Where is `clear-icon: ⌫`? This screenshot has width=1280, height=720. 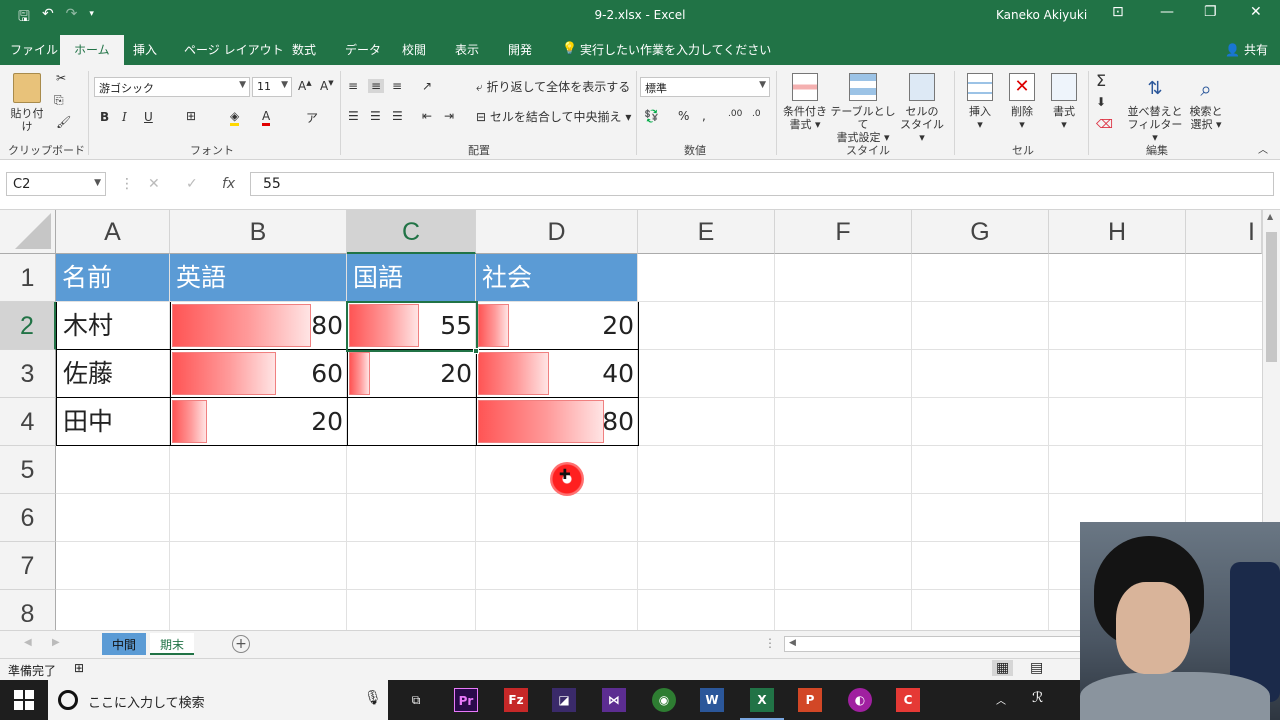 clear-icon: ⌫ is located at coordinates (1104, 124).